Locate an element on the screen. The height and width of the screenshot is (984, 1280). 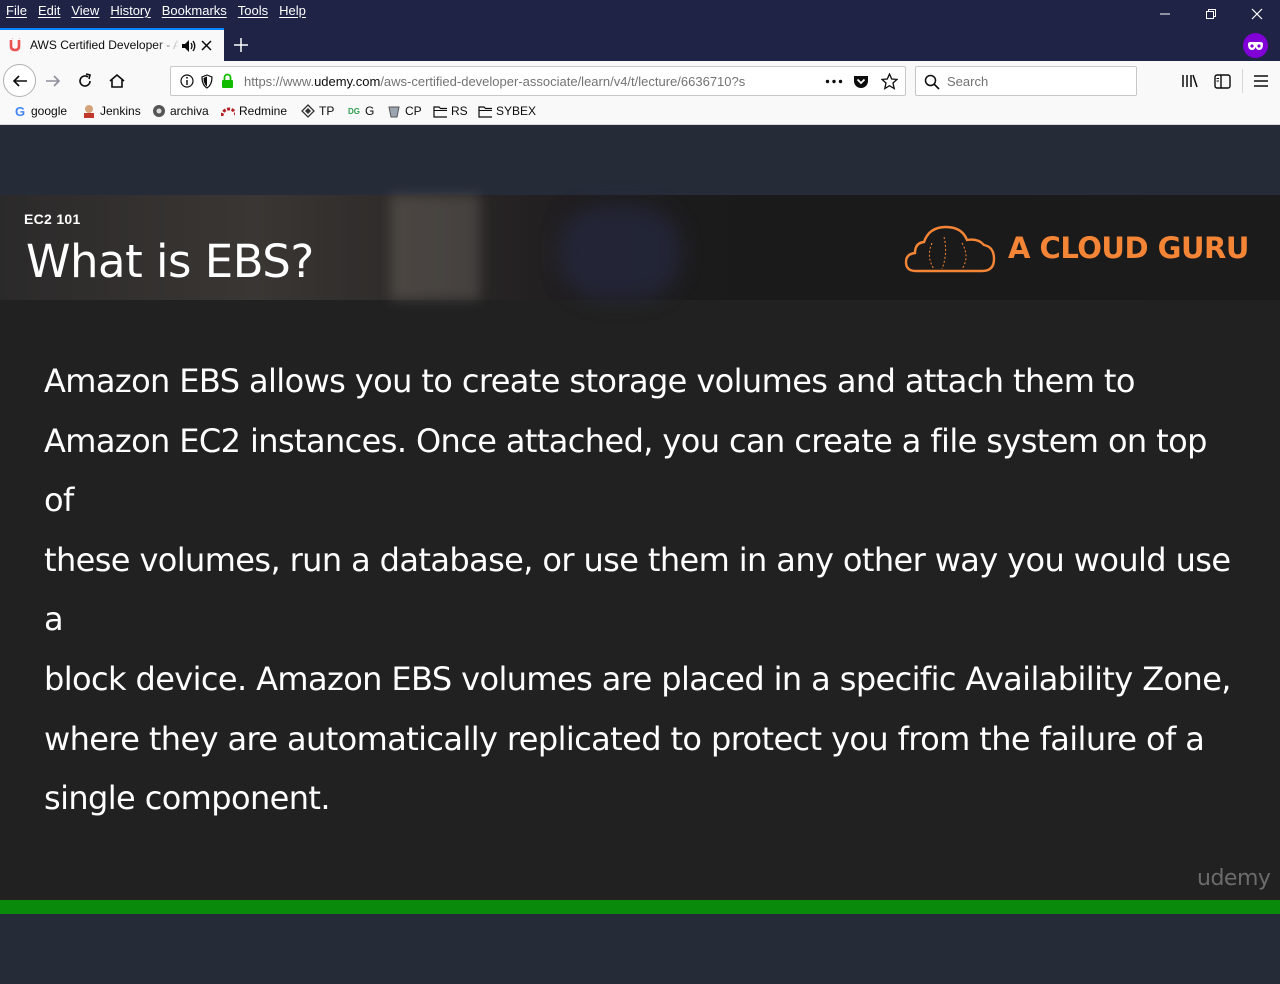
restore-button is located at coordinates (1211, 14).